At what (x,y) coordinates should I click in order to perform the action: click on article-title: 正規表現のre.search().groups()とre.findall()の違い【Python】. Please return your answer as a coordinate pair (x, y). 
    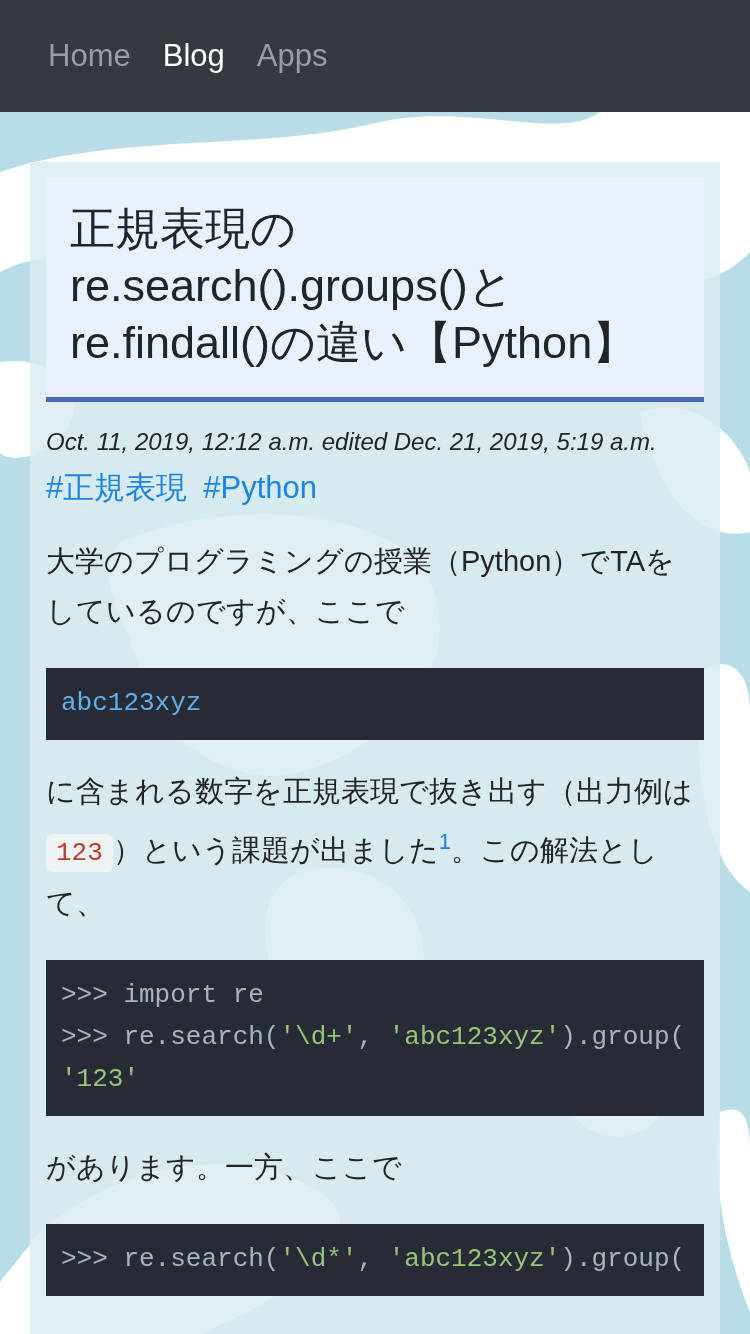
    Looking at the image, I should click on (375, 290).